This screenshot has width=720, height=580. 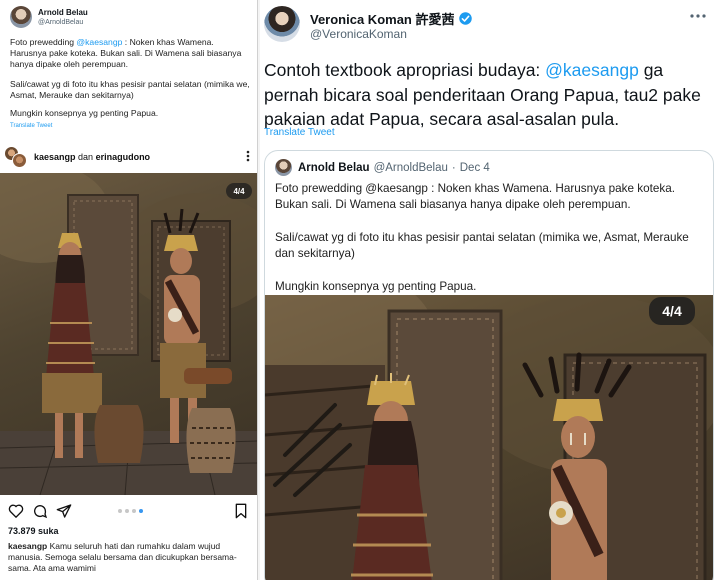 I want to click on avatar-group, so click(x=16, y=157).